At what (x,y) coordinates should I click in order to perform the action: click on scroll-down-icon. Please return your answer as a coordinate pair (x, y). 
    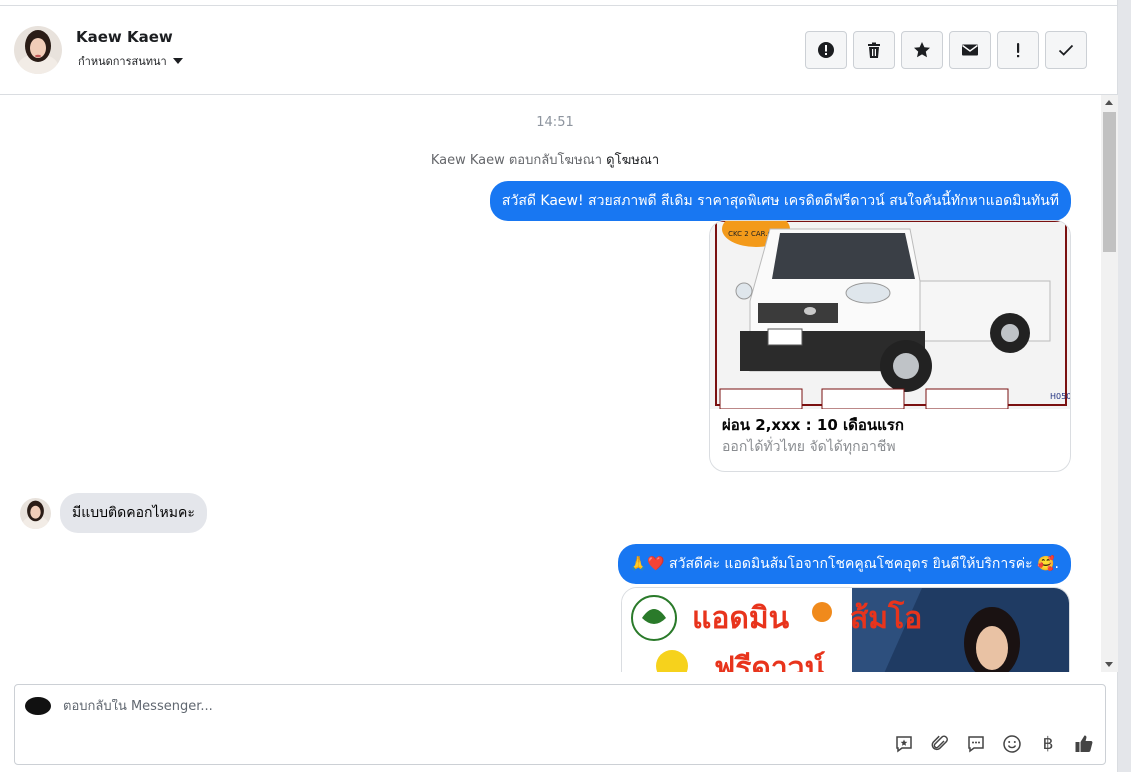
    Looking at the image, I should click on (1109, 664).